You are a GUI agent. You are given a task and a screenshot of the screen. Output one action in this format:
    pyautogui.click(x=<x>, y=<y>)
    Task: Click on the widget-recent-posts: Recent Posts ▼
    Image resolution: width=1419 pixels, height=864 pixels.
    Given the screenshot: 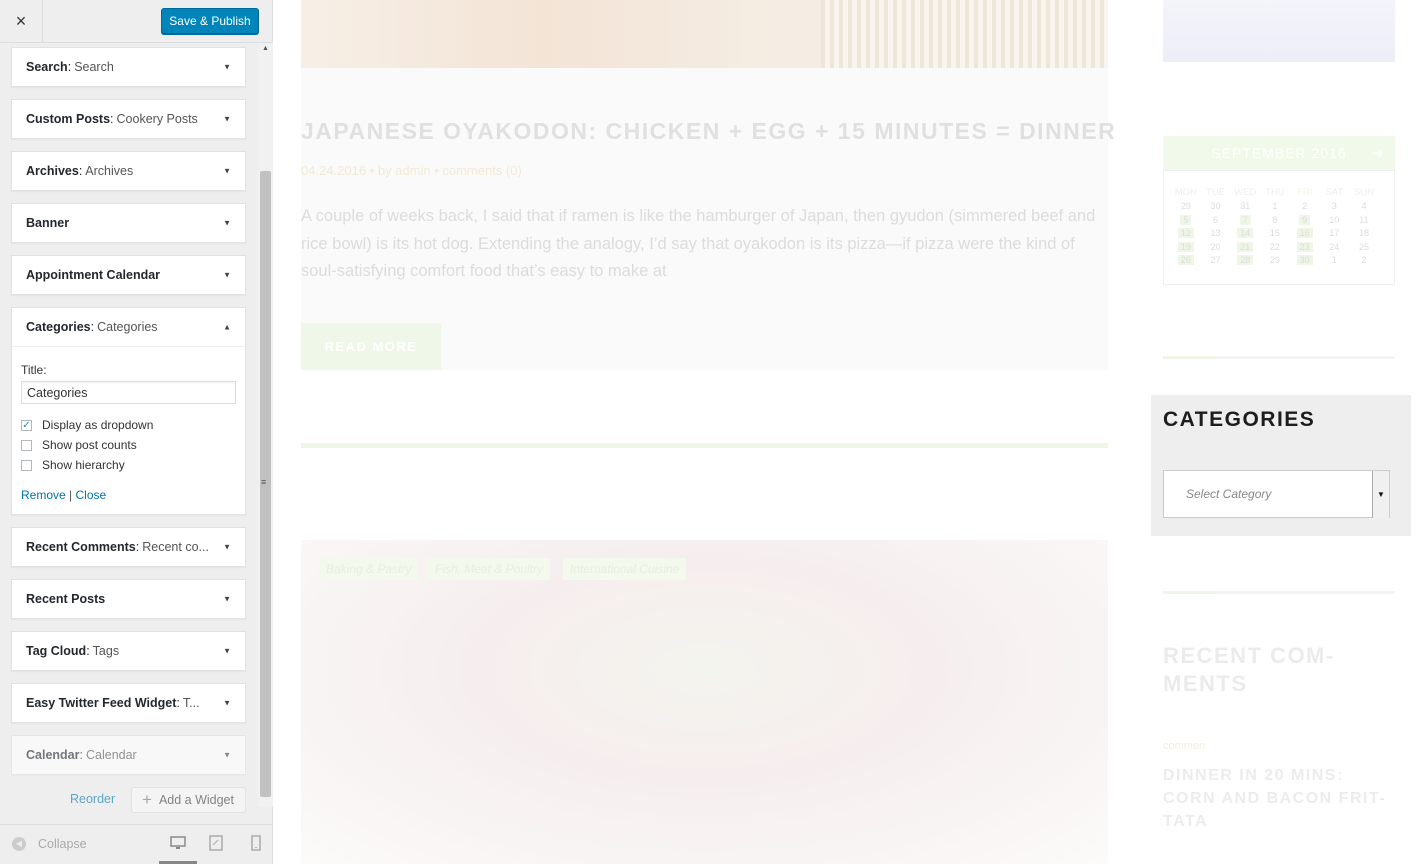 What is the action you would take?
    pyautogui.click(x=128, y=599)
    